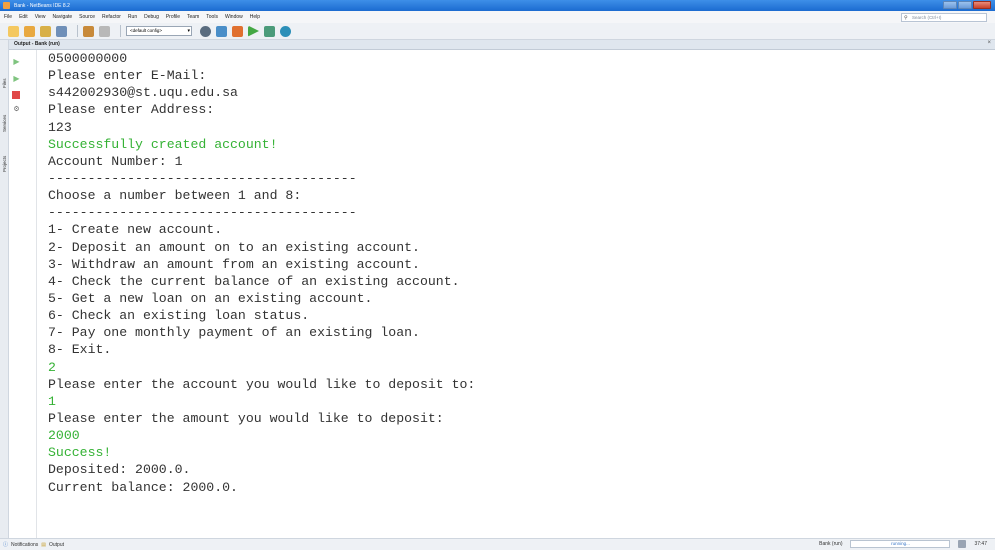  Describe the element at coordinates (4, 78) in the screenshot. I see `sidebar-tab-files: Files` at that location.